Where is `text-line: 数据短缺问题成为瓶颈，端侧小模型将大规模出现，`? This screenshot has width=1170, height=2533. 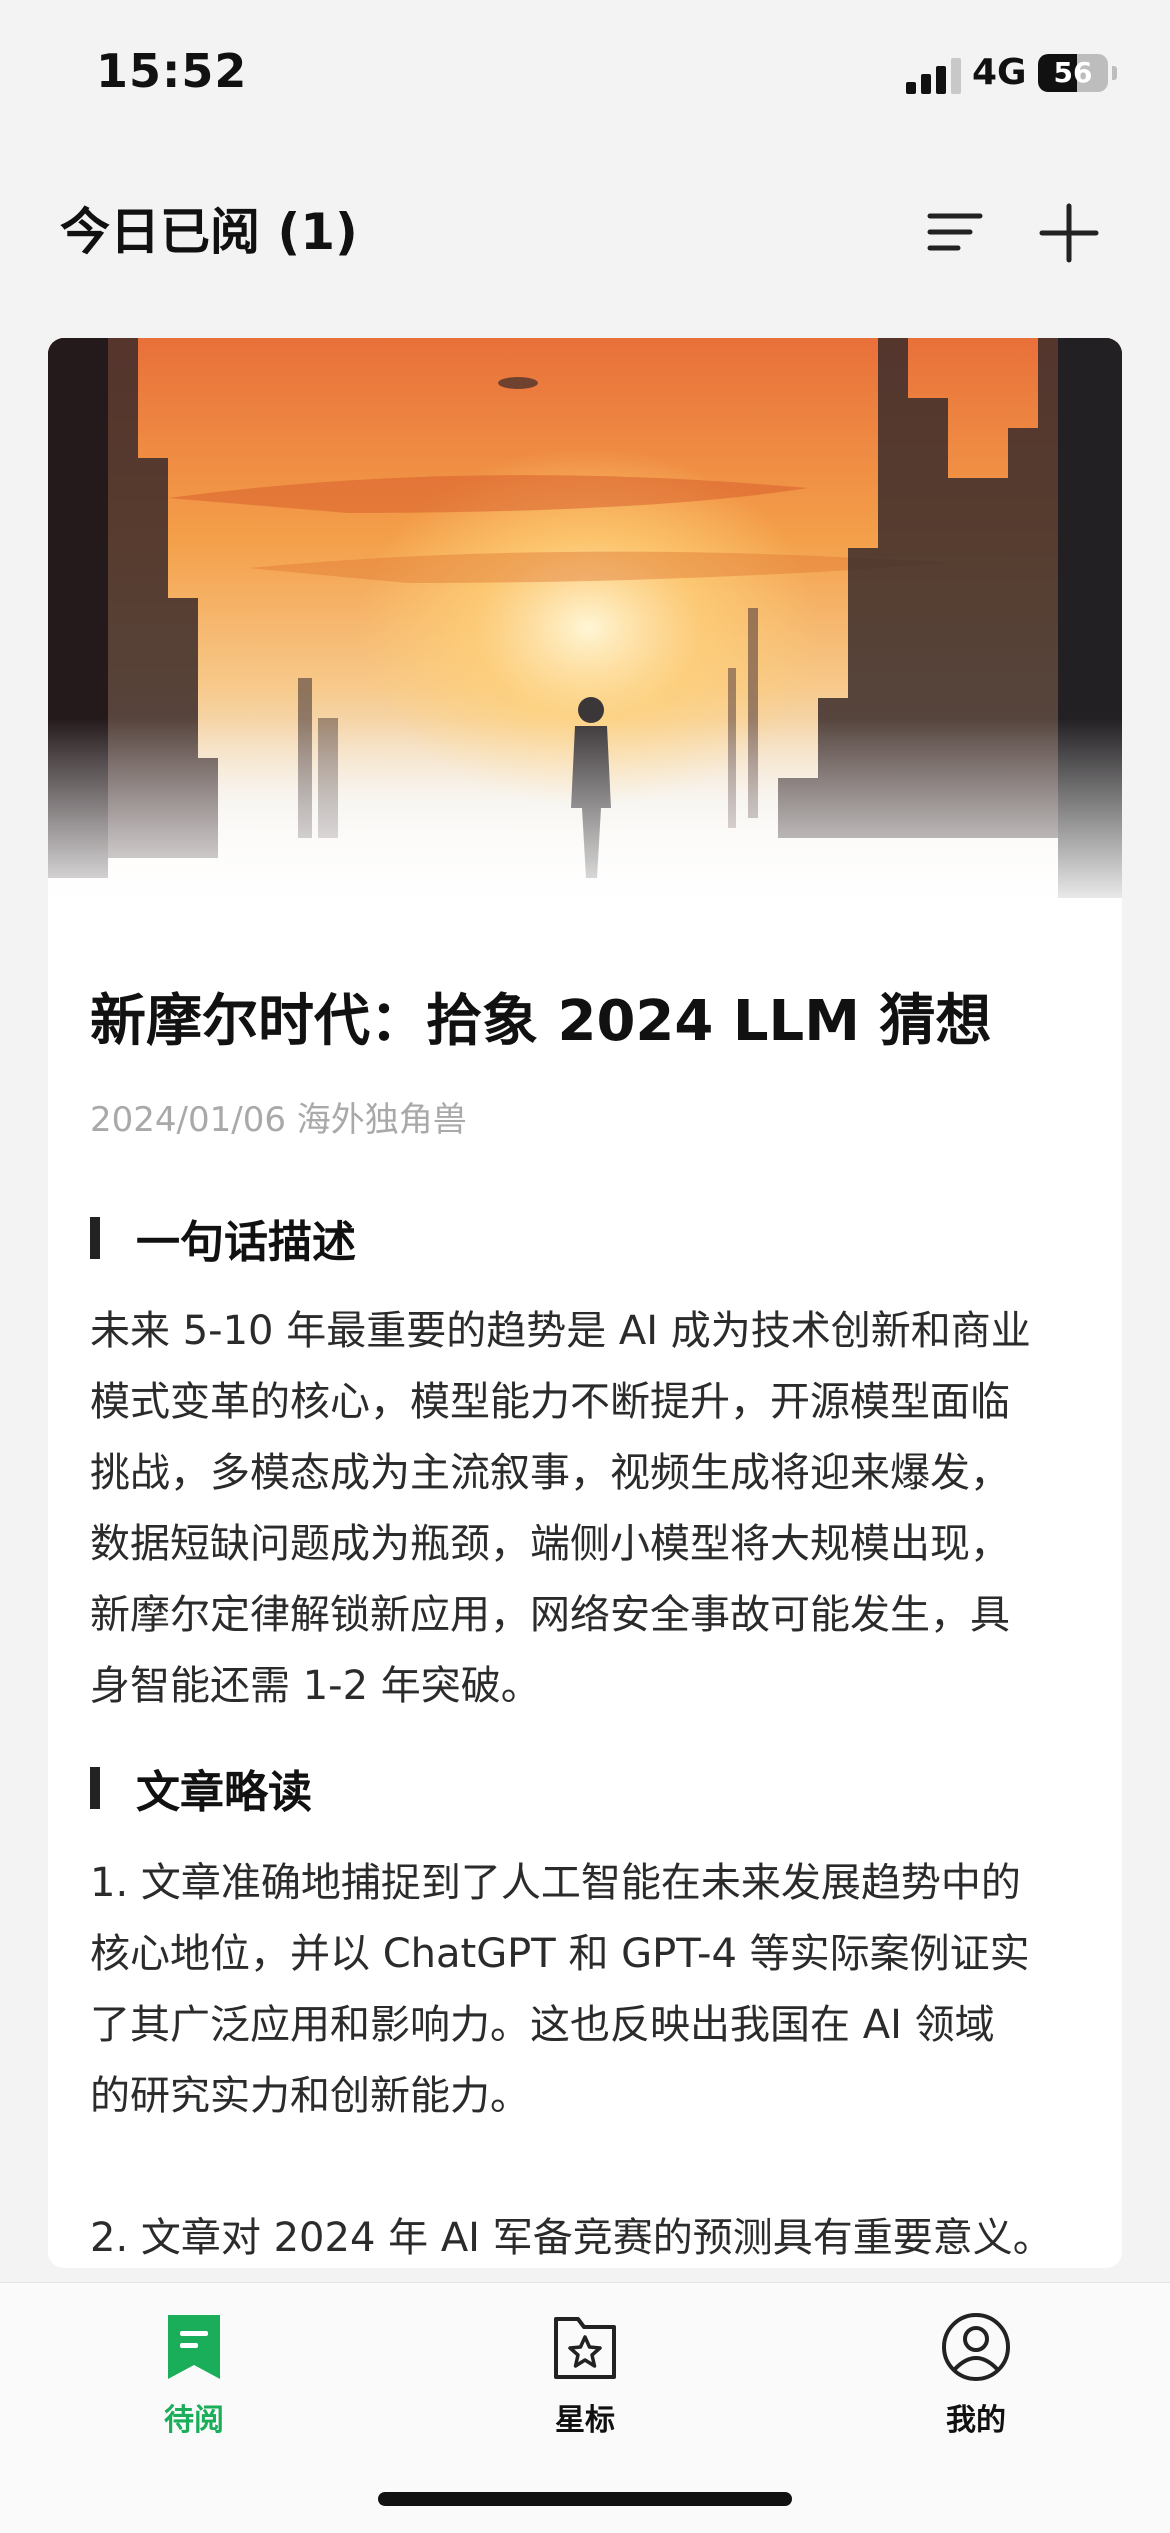 text-line: 数据短缺问题成为瓶颈，端侧小模型将大规模出现， is located at coordinates (550, 1544).